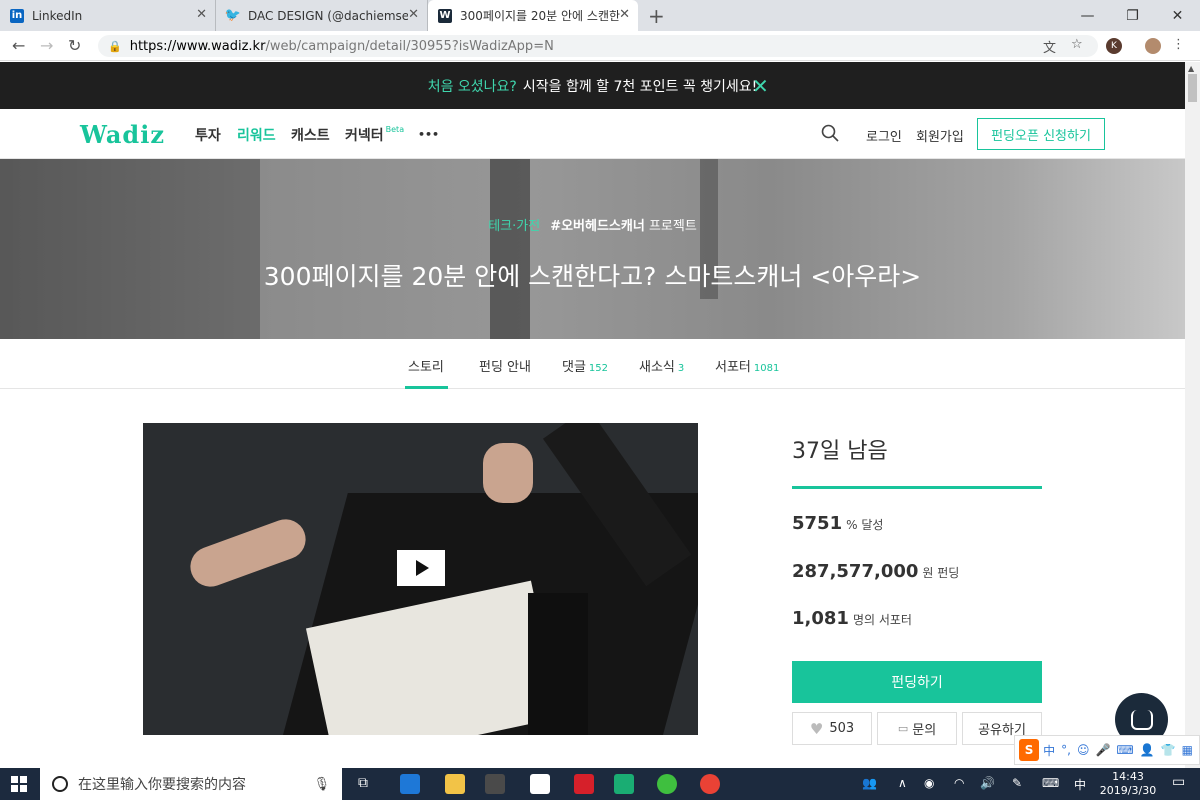  I want to click on linkedin-icon: in, so click(17, 15).